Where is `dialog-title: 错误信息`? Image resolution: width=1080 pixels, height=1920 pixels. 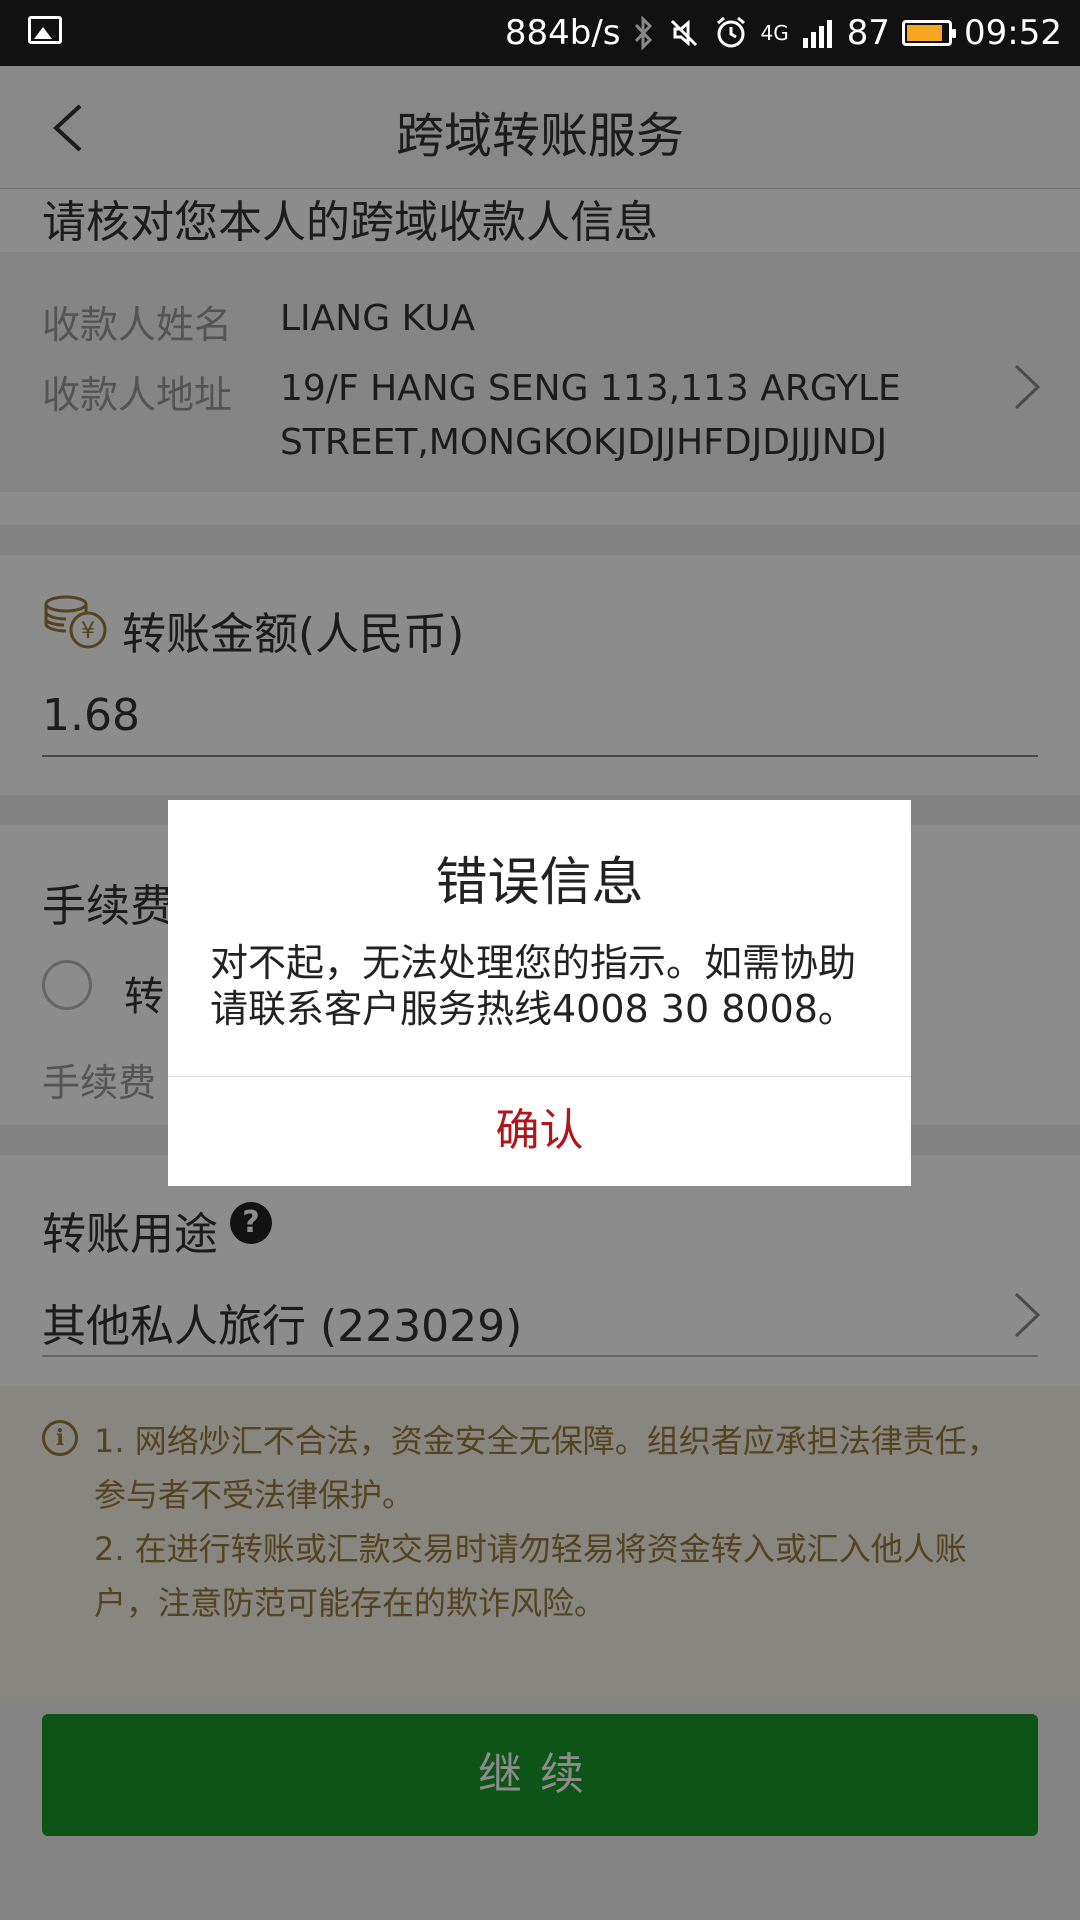 dialog-title: 错误信息 is located at coordinates (539, 883).